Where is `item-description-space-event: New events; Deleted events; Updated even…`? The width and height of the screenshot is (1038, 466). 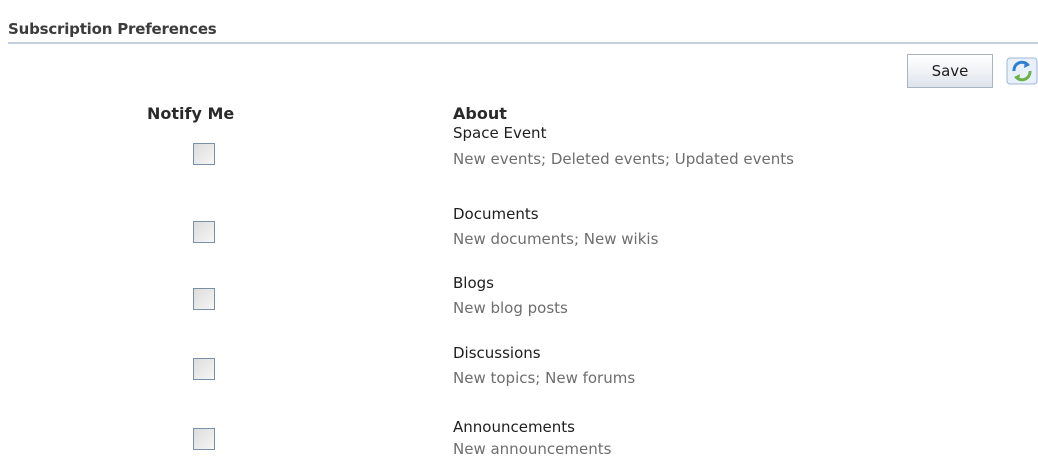 item-description-space-event: New events; Deleted events; Updated even… is located at coordinates (623, 159).